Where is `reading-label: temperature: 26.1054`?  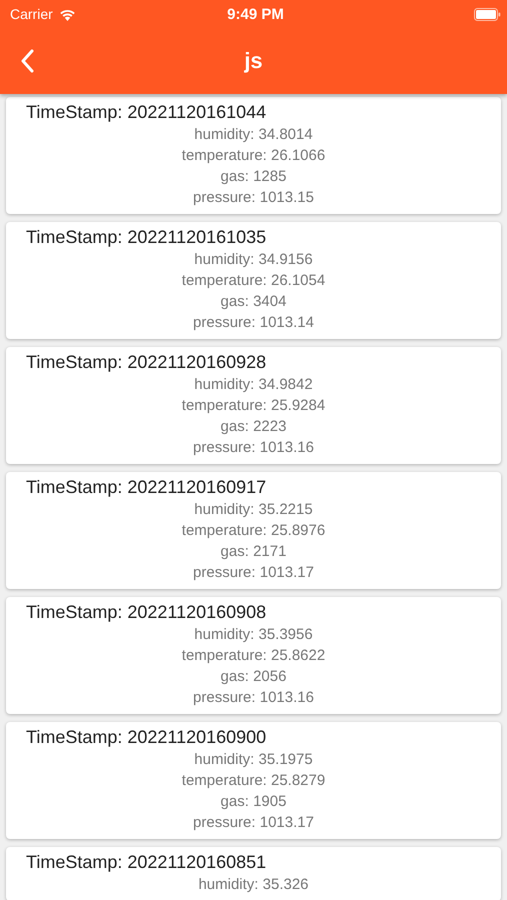
reading-label: temperature: 26.1054 is located at coordinates (254, 281).